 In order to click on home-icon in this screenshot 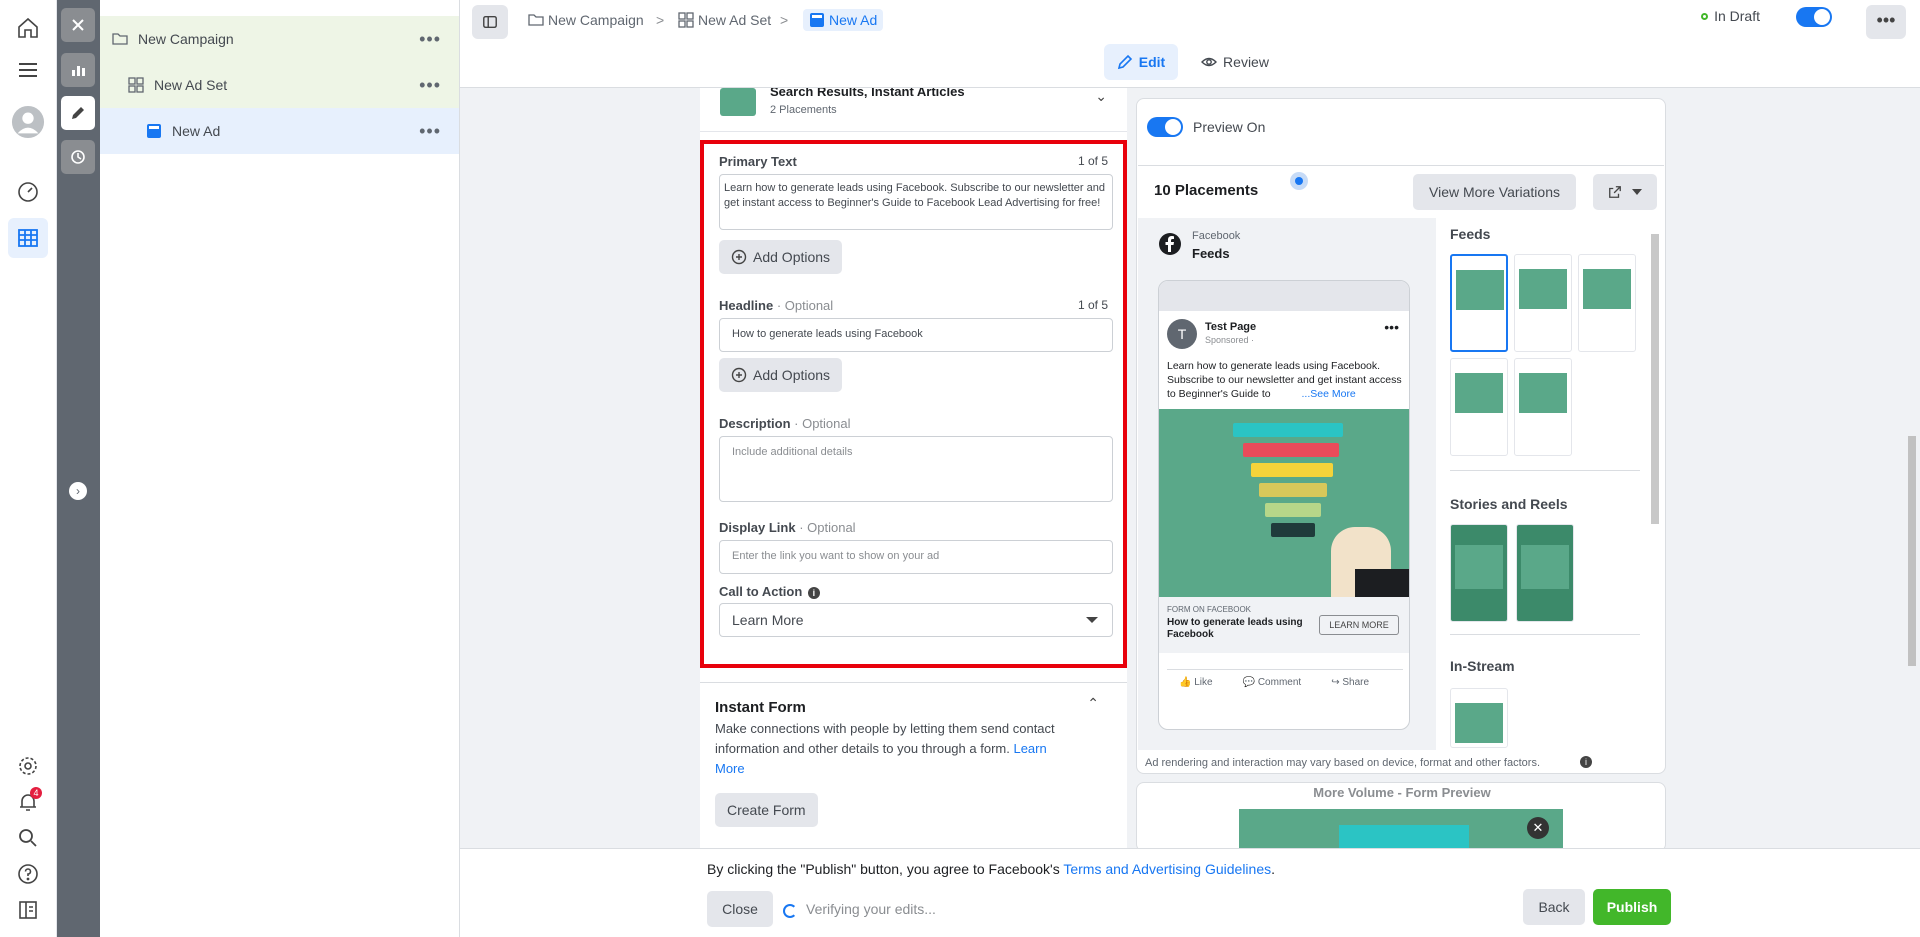, I will do `click(28, 28)`.